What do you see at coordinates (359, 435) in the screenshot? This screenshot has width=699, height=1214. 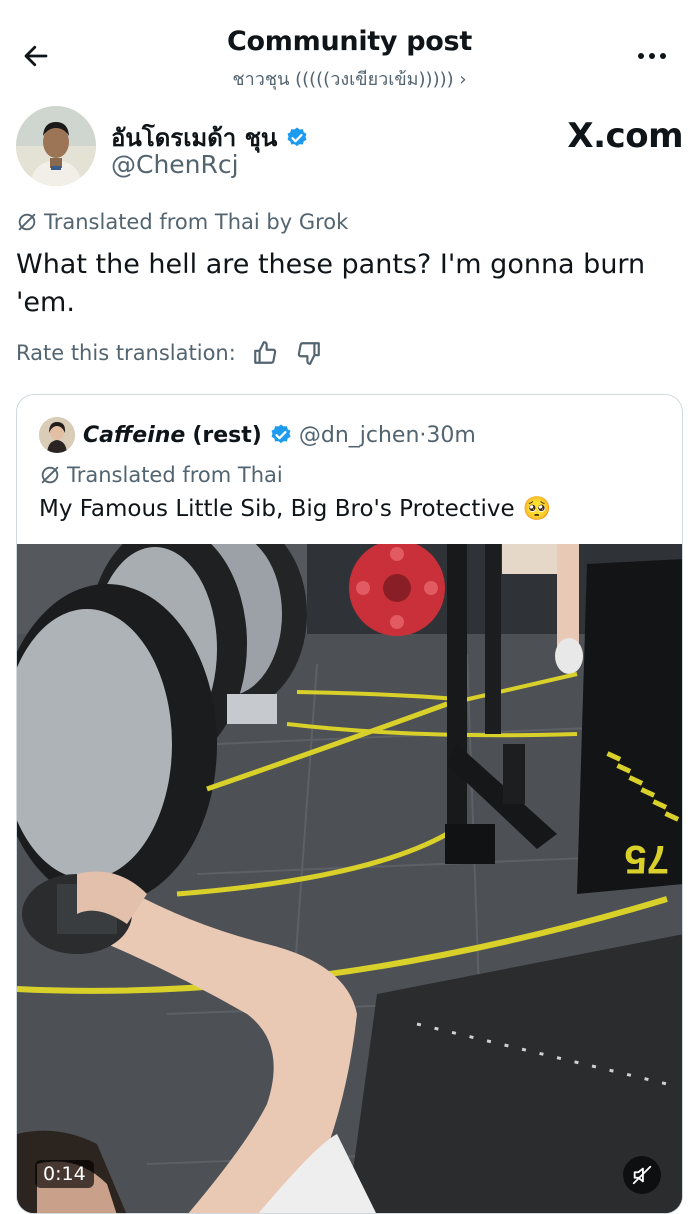 I see `quoted-author-handle: @dn_jchen` at bounding box center [359, 435].